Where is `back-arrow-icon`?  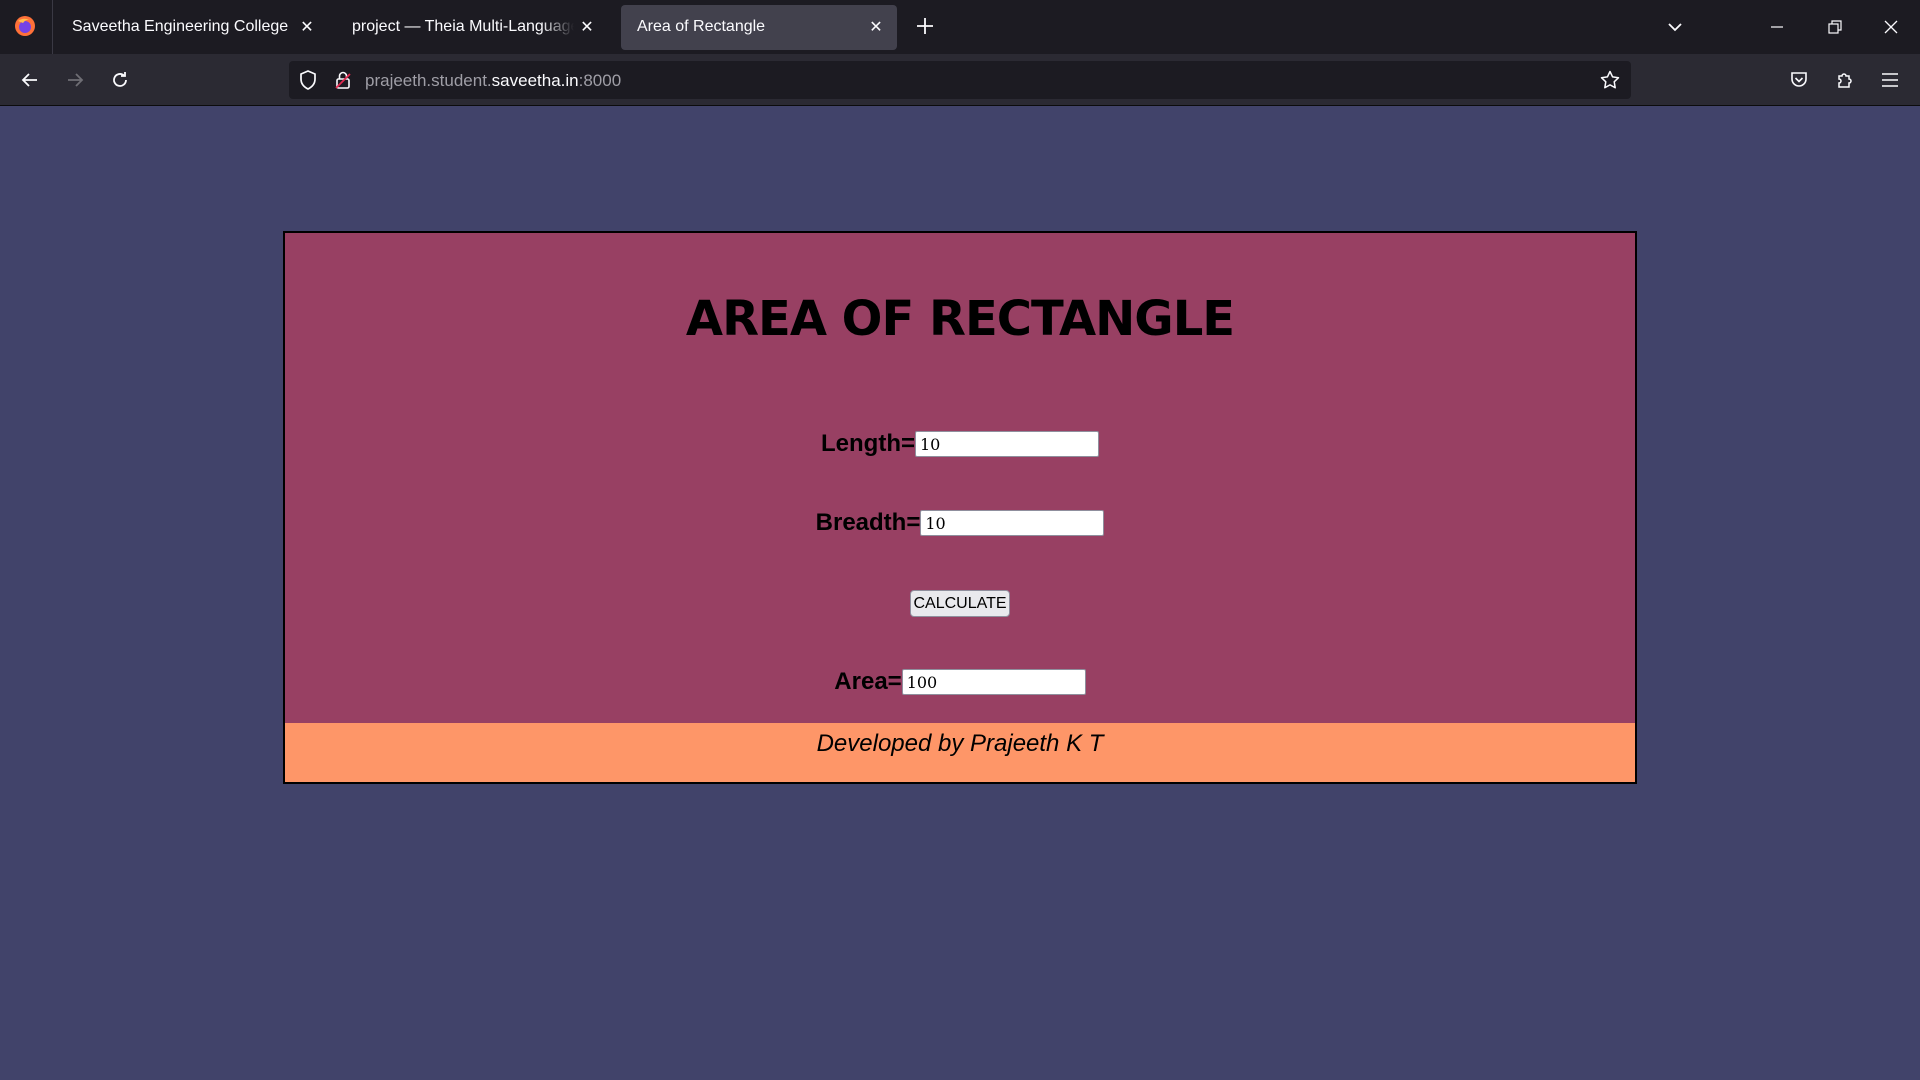 back-arrow-icon is located at coordinates (30, 80).